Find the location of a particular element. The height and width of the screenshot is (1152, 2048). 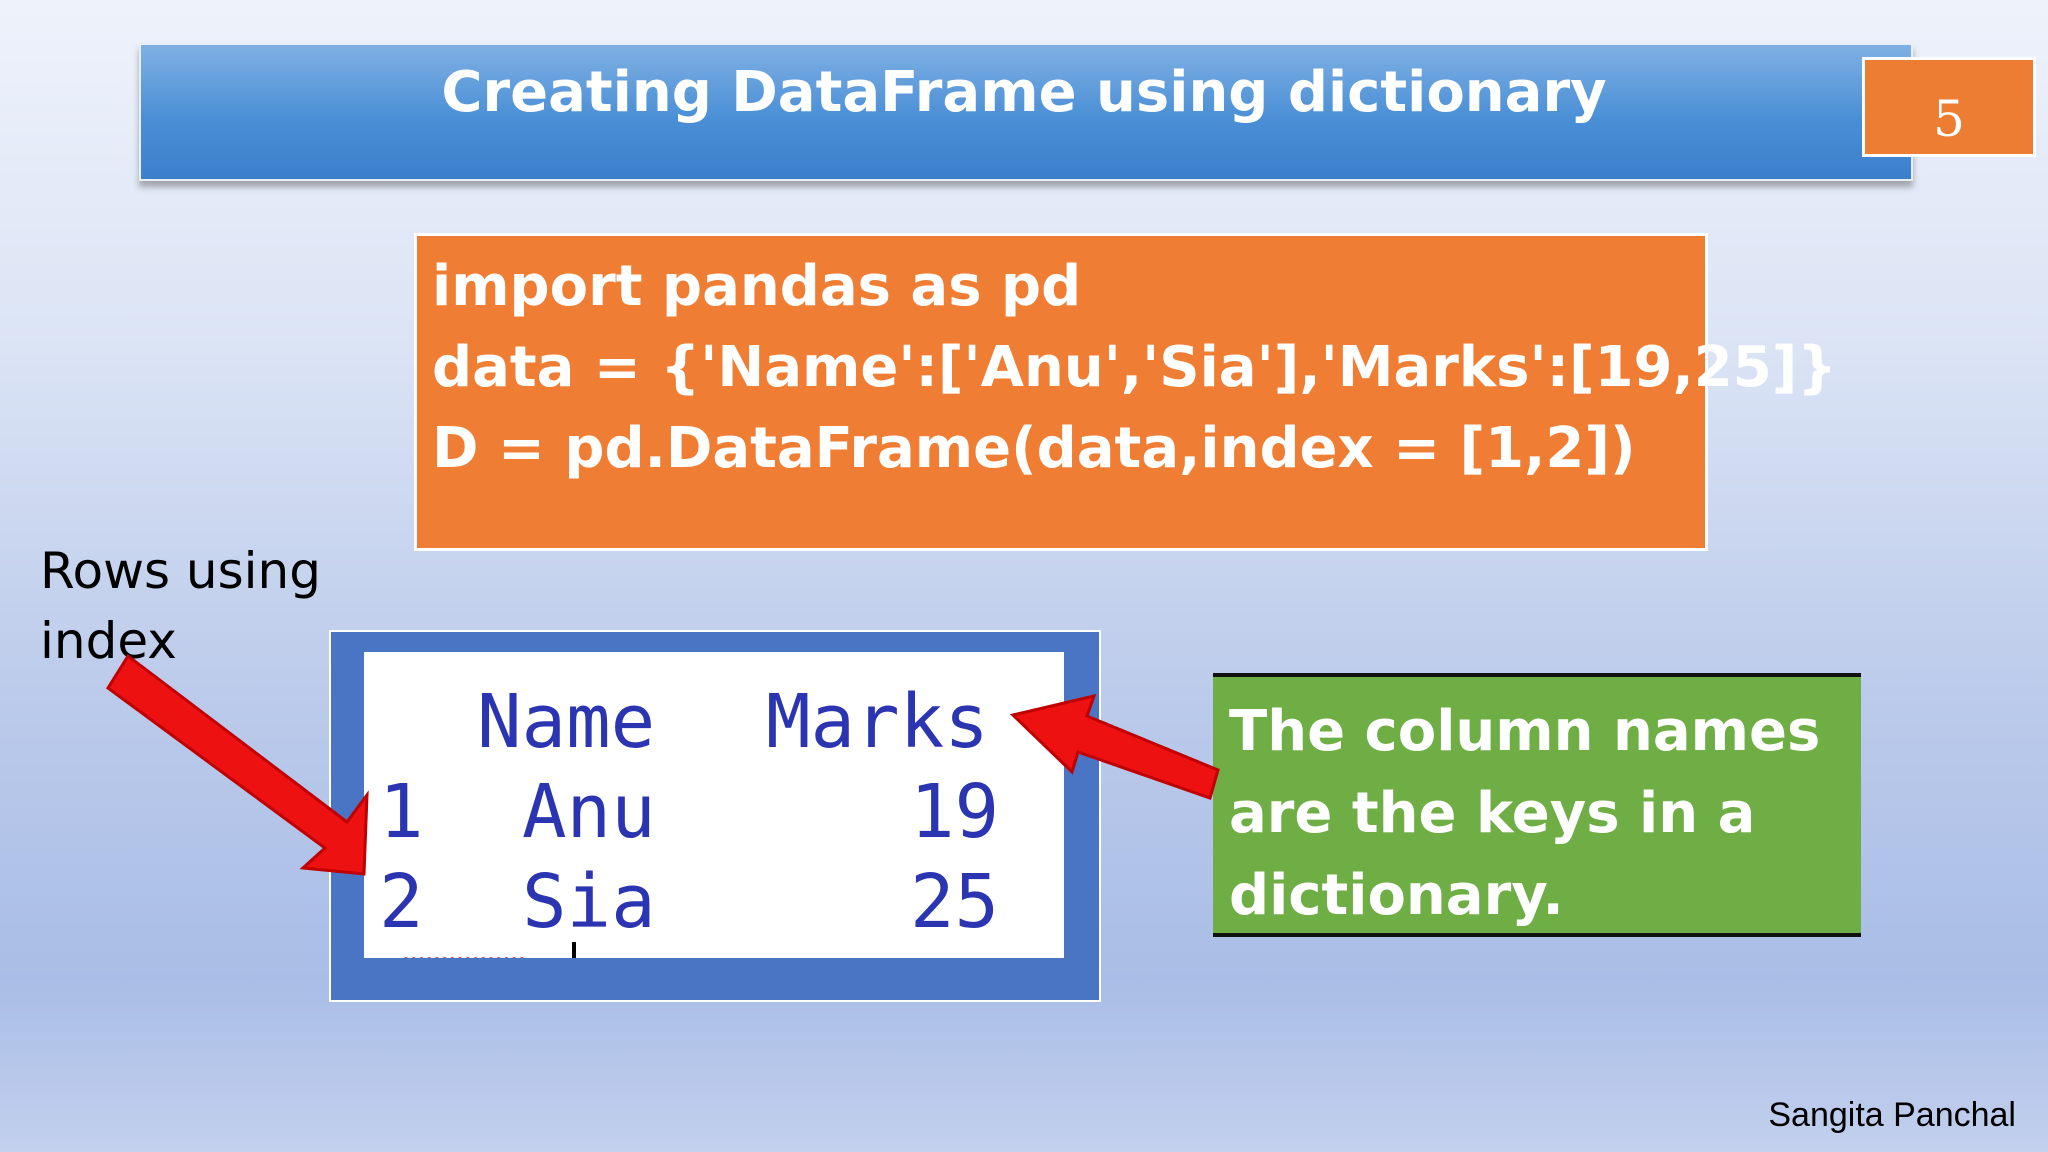

dataframe-output-frame: Name Marks 1 Anu 19 2 Sia 25 is located at coordinates (715, 816).